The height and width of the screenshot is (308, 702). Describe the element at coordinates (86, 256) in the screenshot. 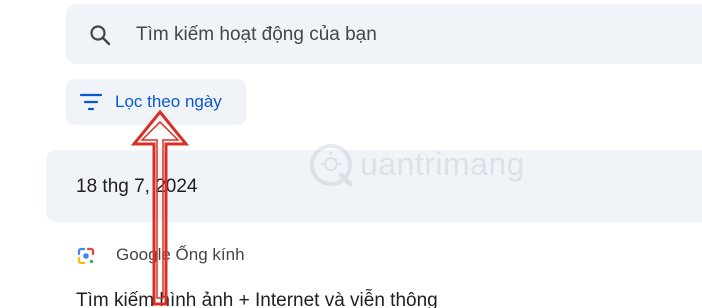

I see `google-lens-icon` at that location.